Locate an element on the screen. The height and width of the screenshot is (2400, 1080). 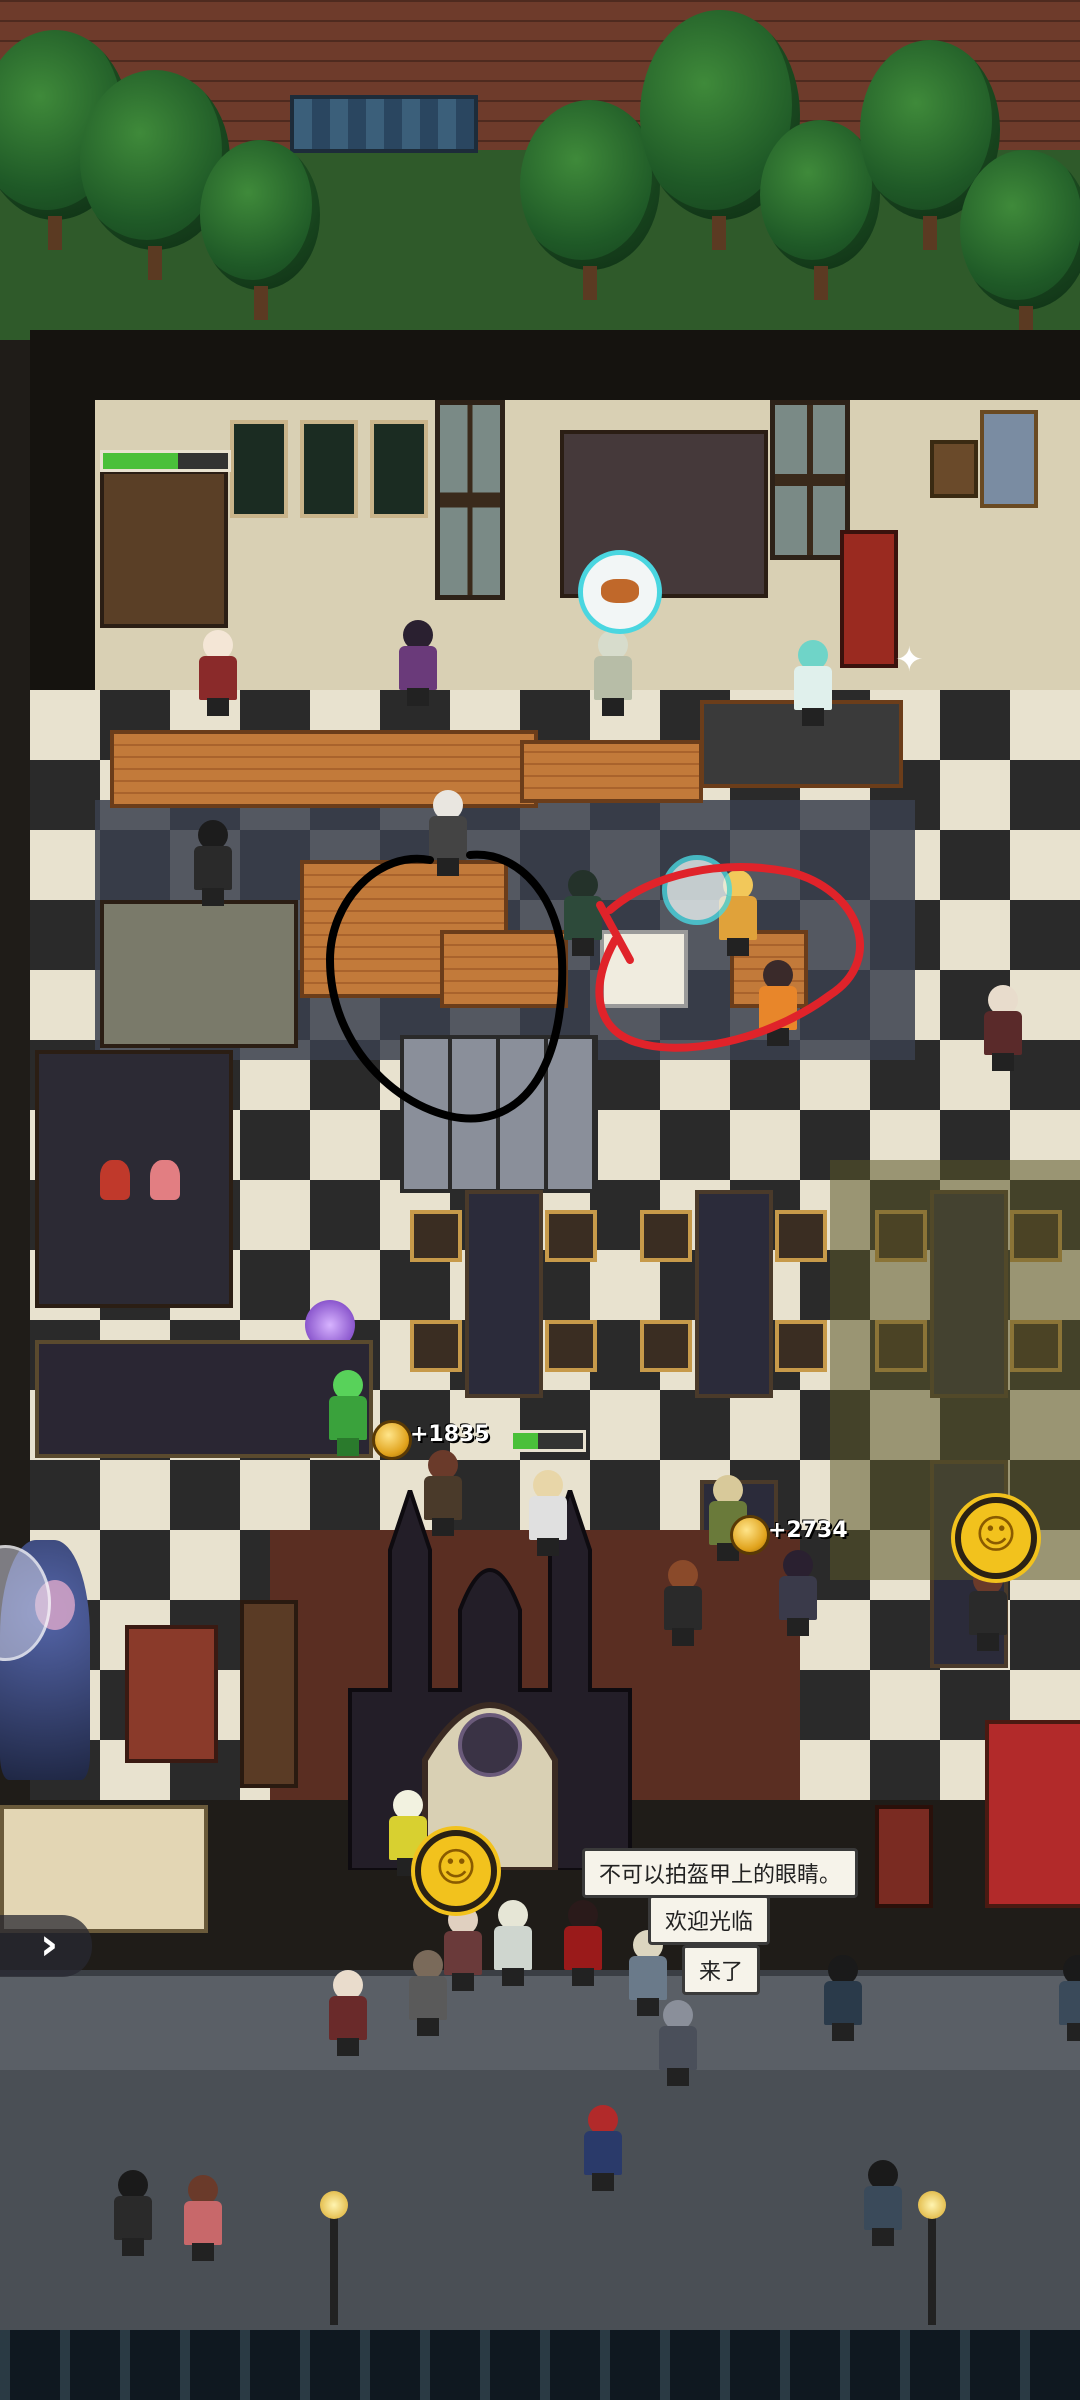
red-tick-annotation is located at coordinates (615, 932).